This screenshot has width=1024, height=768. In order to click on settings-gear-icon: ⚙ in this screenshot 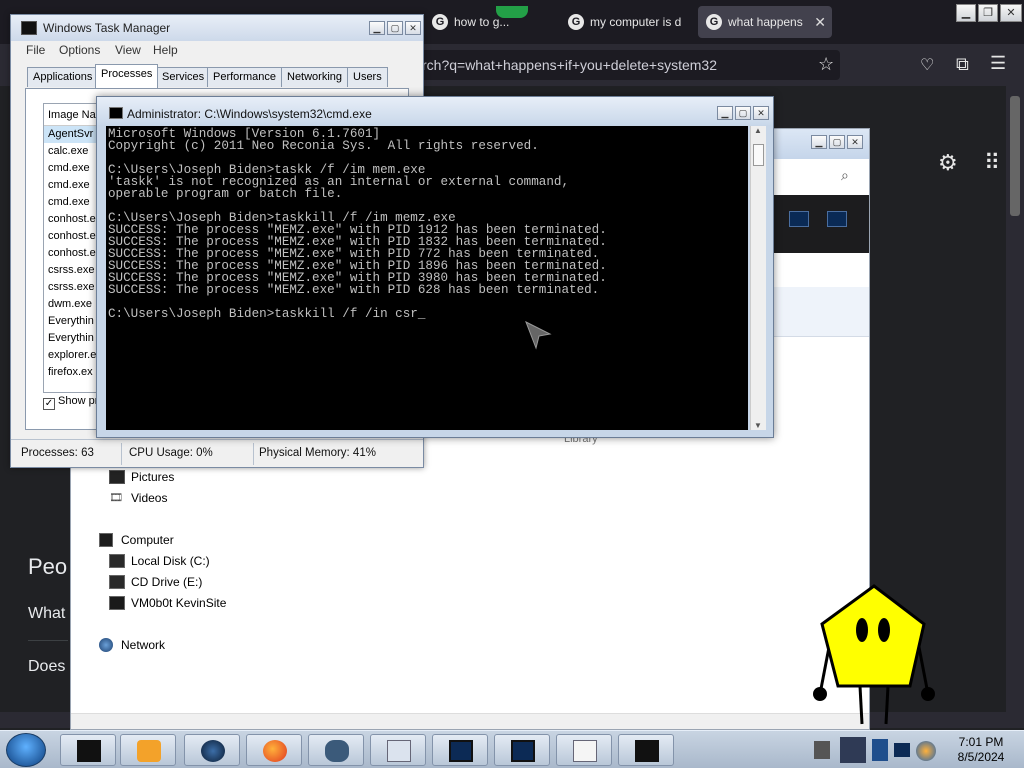, I will do `click(948, 163)`.